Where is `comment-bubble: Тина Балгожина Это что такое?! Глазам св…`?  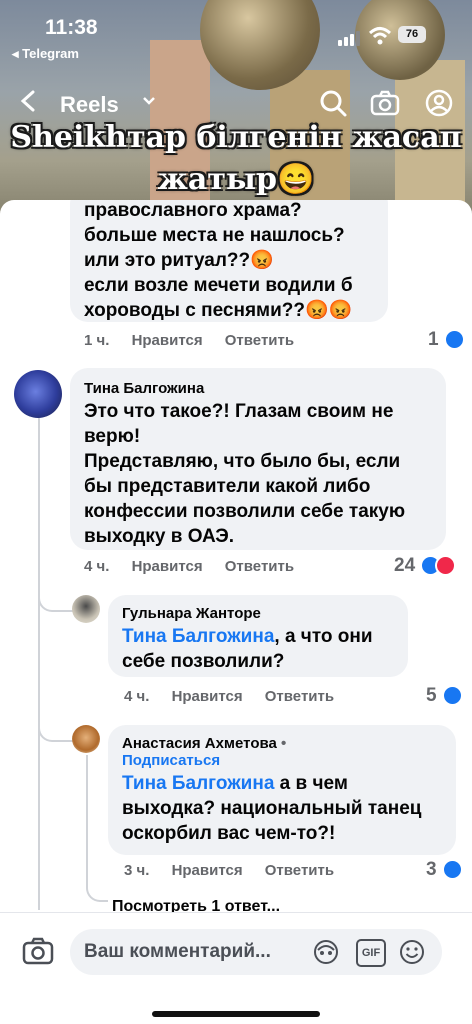
comment-bubble: Тина Балгожина Это что такое?! Глазам св… is located at coordinates (258, 459).